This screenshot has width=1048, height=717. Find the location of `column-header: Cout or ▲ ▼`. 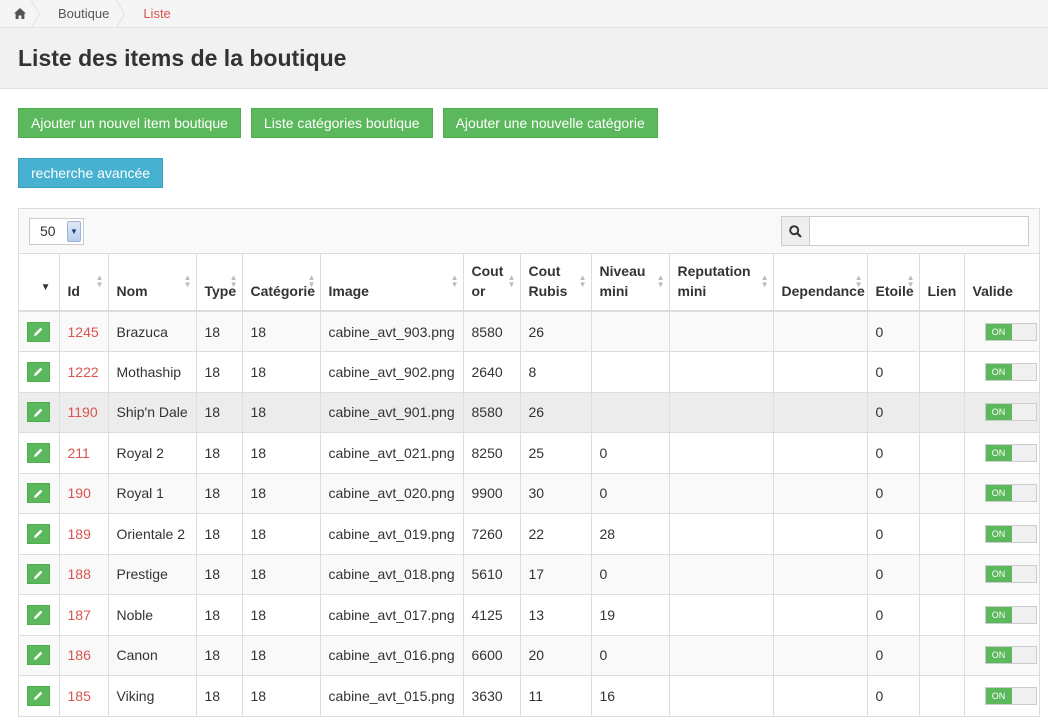

column-header: Cout or ▲ ▼ is located at coordinates (492, 283).